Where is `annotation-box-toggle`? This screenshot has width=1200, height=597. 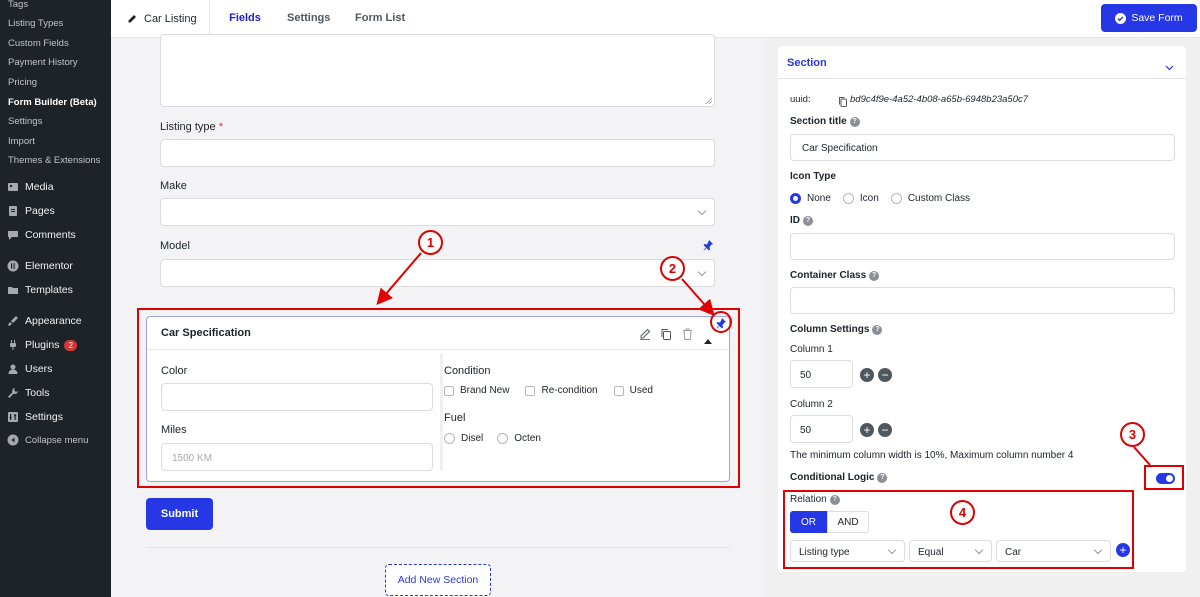 annotation-box-toggle is located at coordinates (1164, 477).